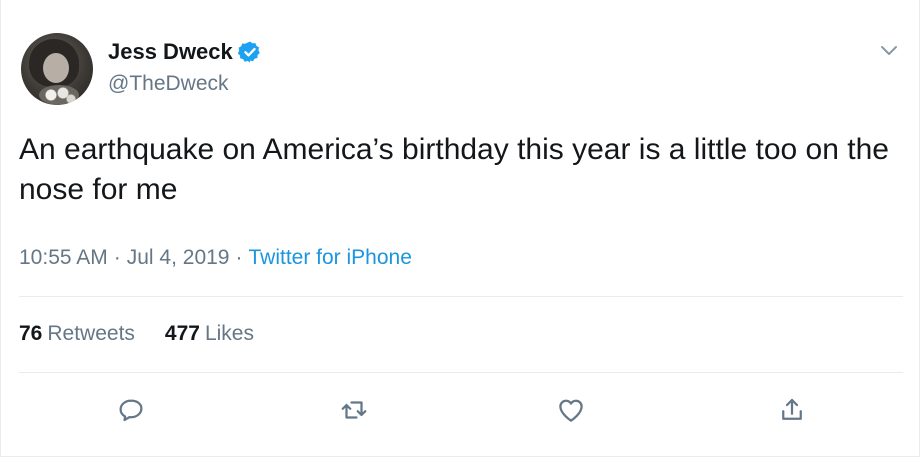 This screenshot has height=457, width=920. I want to click on tweet-time: 10:55 AM, so click(63, 257).